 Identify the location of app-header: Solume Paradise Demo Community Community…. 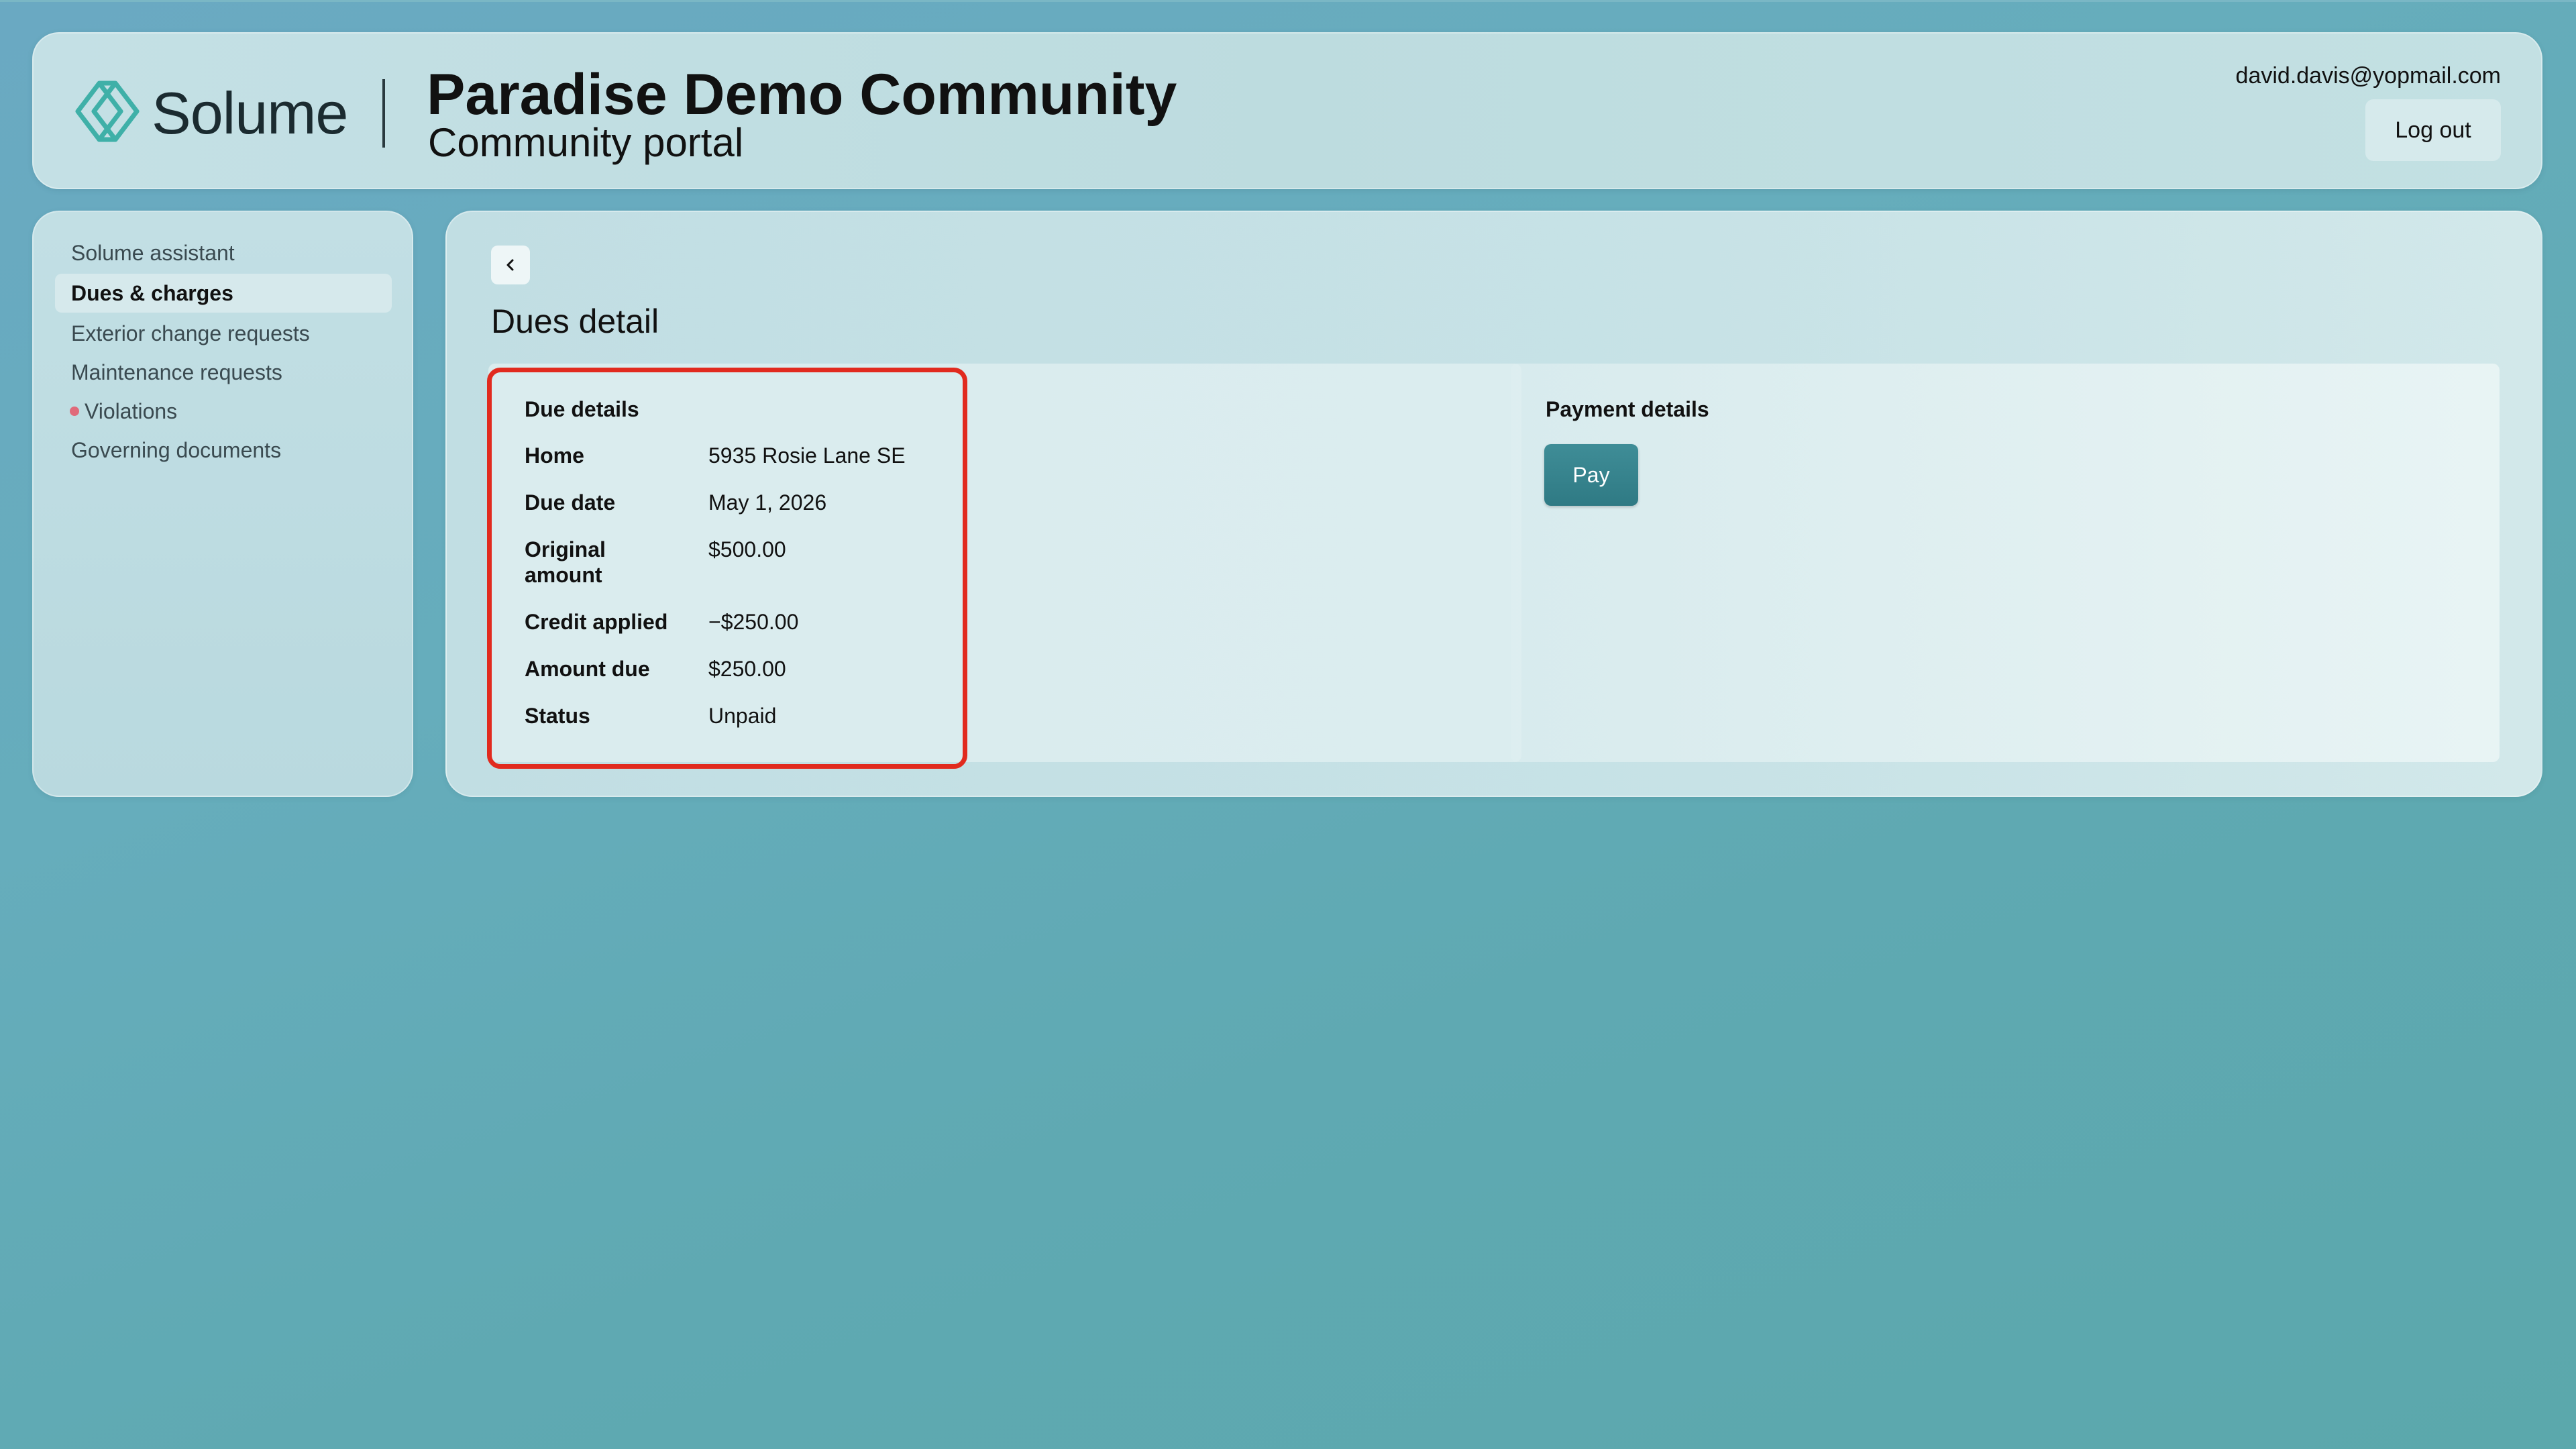
(1287, 110).